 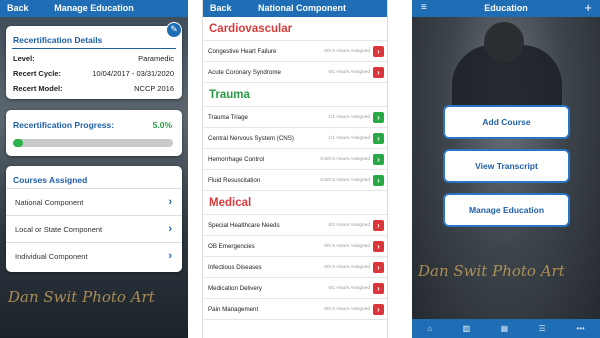 What do you see at coordinates (50, 180) in the screenshot?
I see `courses-title: Courses Assigned` at bounding box center [50, 180].